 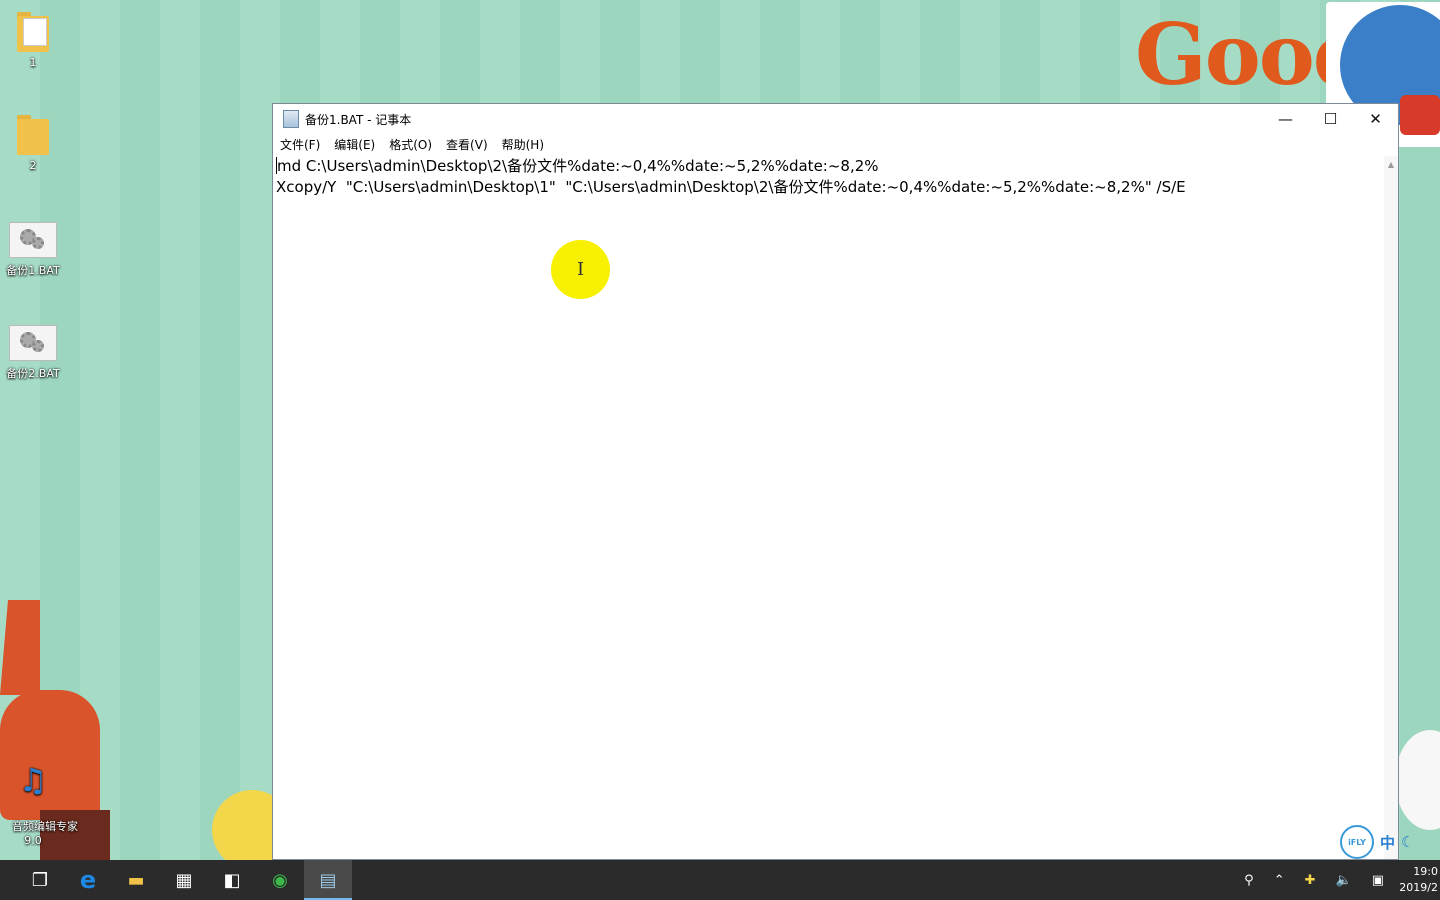 I want to click on desktop-folder-1: 1, so click(x=34, y=40).